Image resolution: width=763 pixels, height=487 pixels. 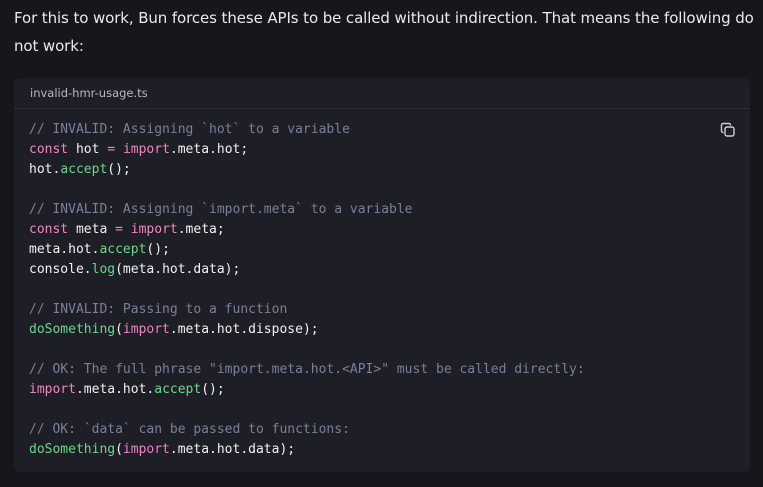 What do you see at coordinates (307, 310) in the screenshot?
I see `code-line: // INVALID: Passing to a function` at bounding box center [307, 310].